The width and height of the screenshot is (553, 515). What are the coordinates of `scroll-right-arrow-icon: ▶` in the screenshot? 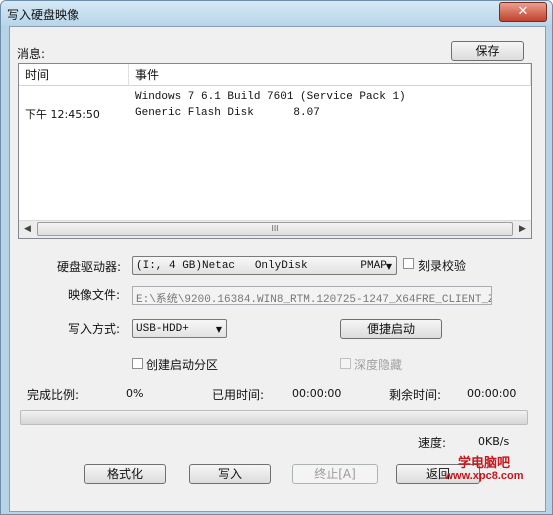 It's located at (522, 229).